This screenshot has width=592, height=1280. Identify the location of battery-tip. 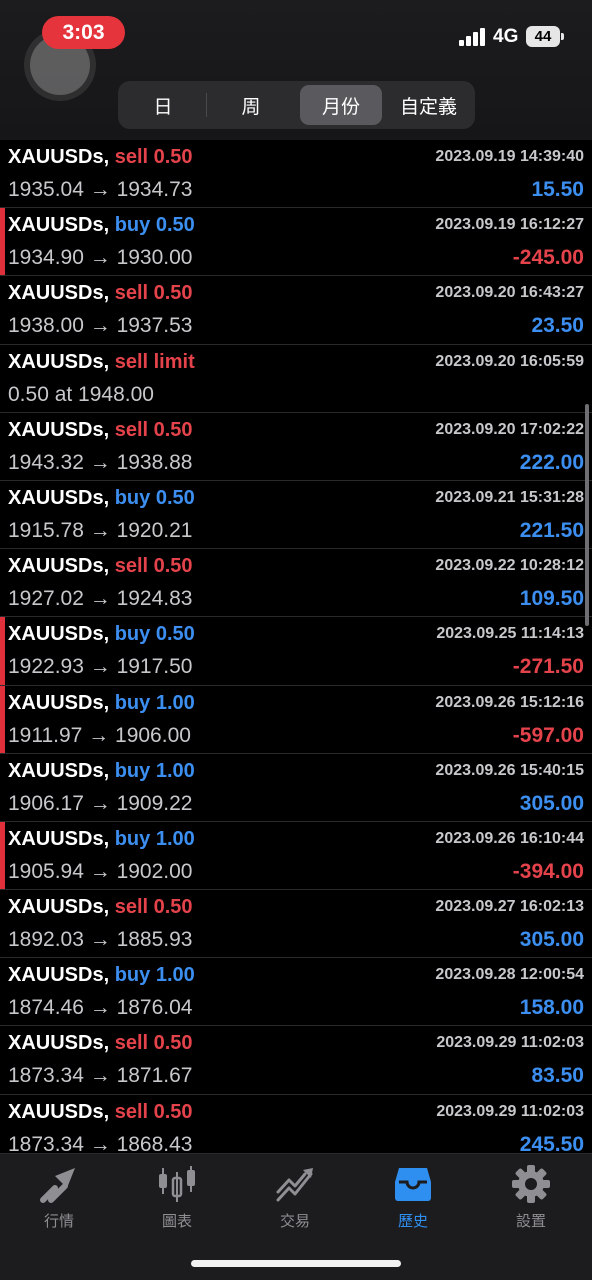
(562, 36).